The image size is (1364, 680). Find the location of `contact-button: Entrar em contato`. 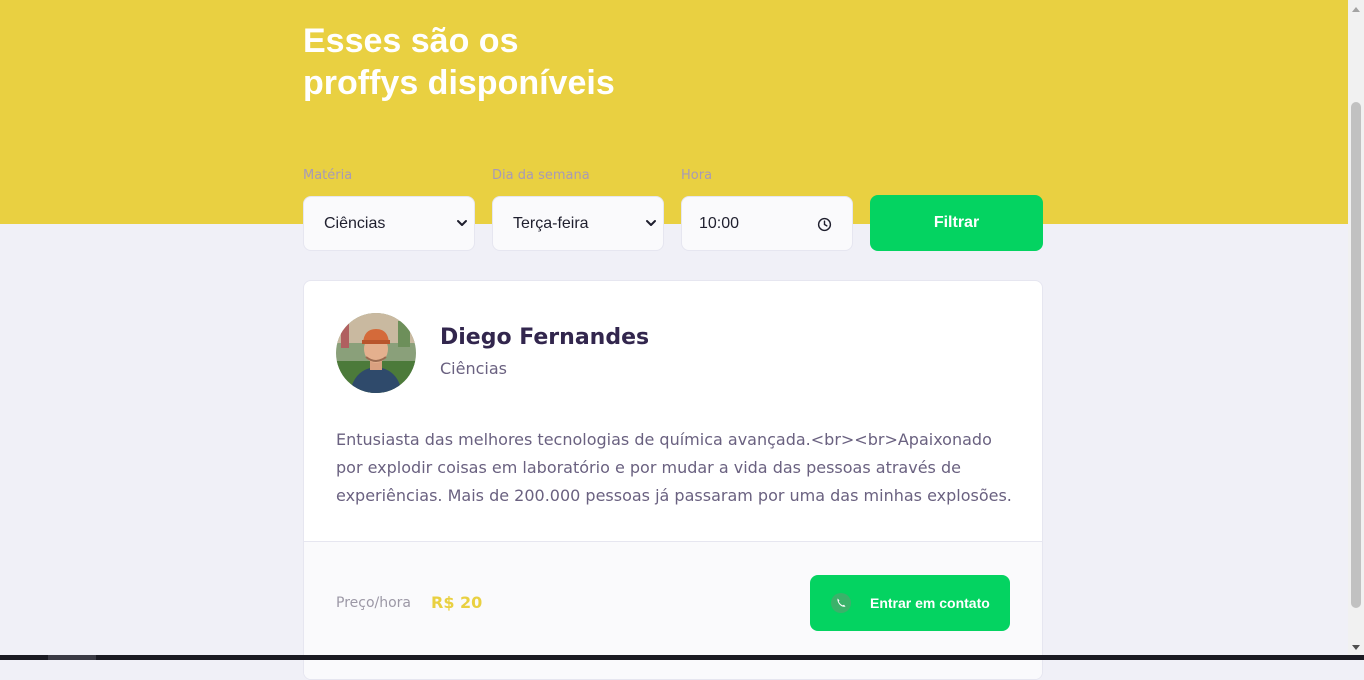

contact-button: Entrar em contato is located at coordinates (910, 603).